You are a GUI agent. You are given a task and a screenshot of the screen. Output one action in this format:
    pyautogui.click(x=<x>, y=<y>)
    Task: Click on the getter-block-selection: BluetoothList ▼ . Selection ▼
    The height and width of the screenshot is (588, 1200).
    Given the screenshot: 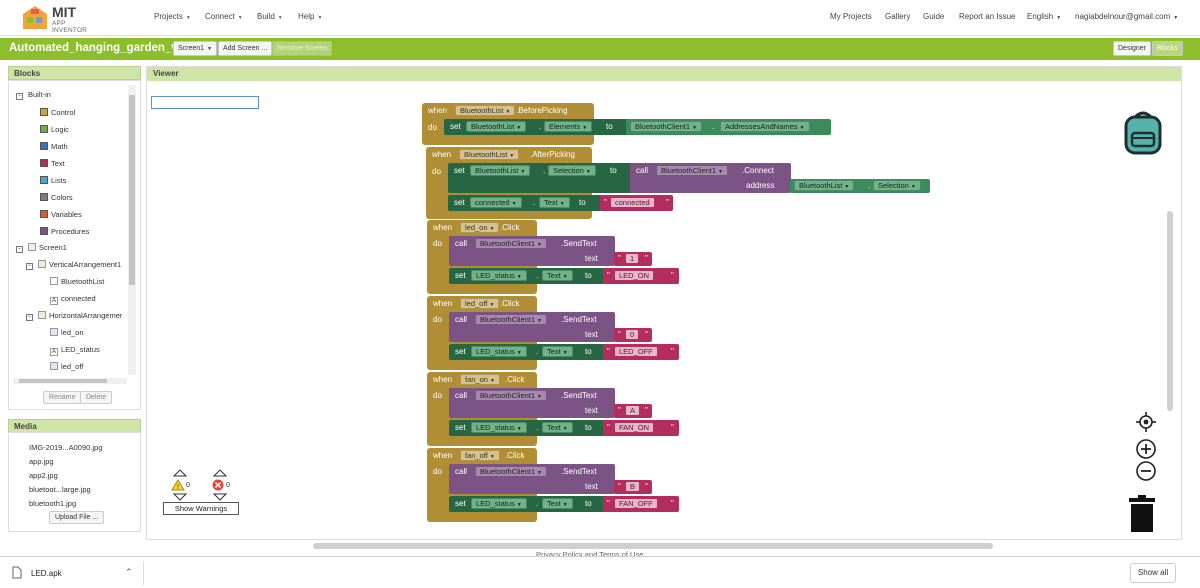 What is the action you would take?
    pyautogui.click(x=860, y=186)
    